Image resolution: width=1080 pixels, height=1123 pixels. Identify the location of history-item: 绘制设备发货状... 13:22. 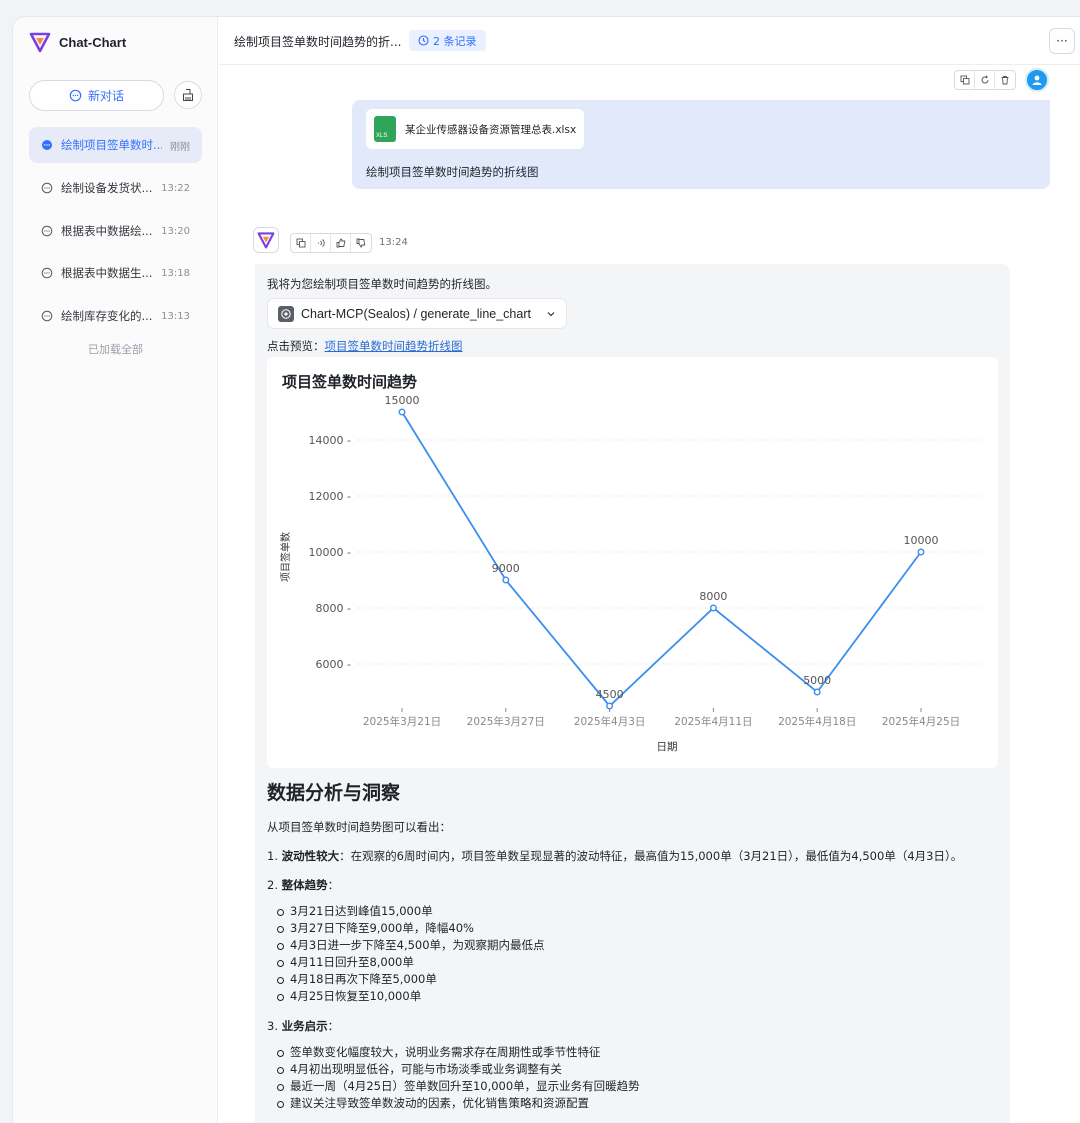
(115, 188).